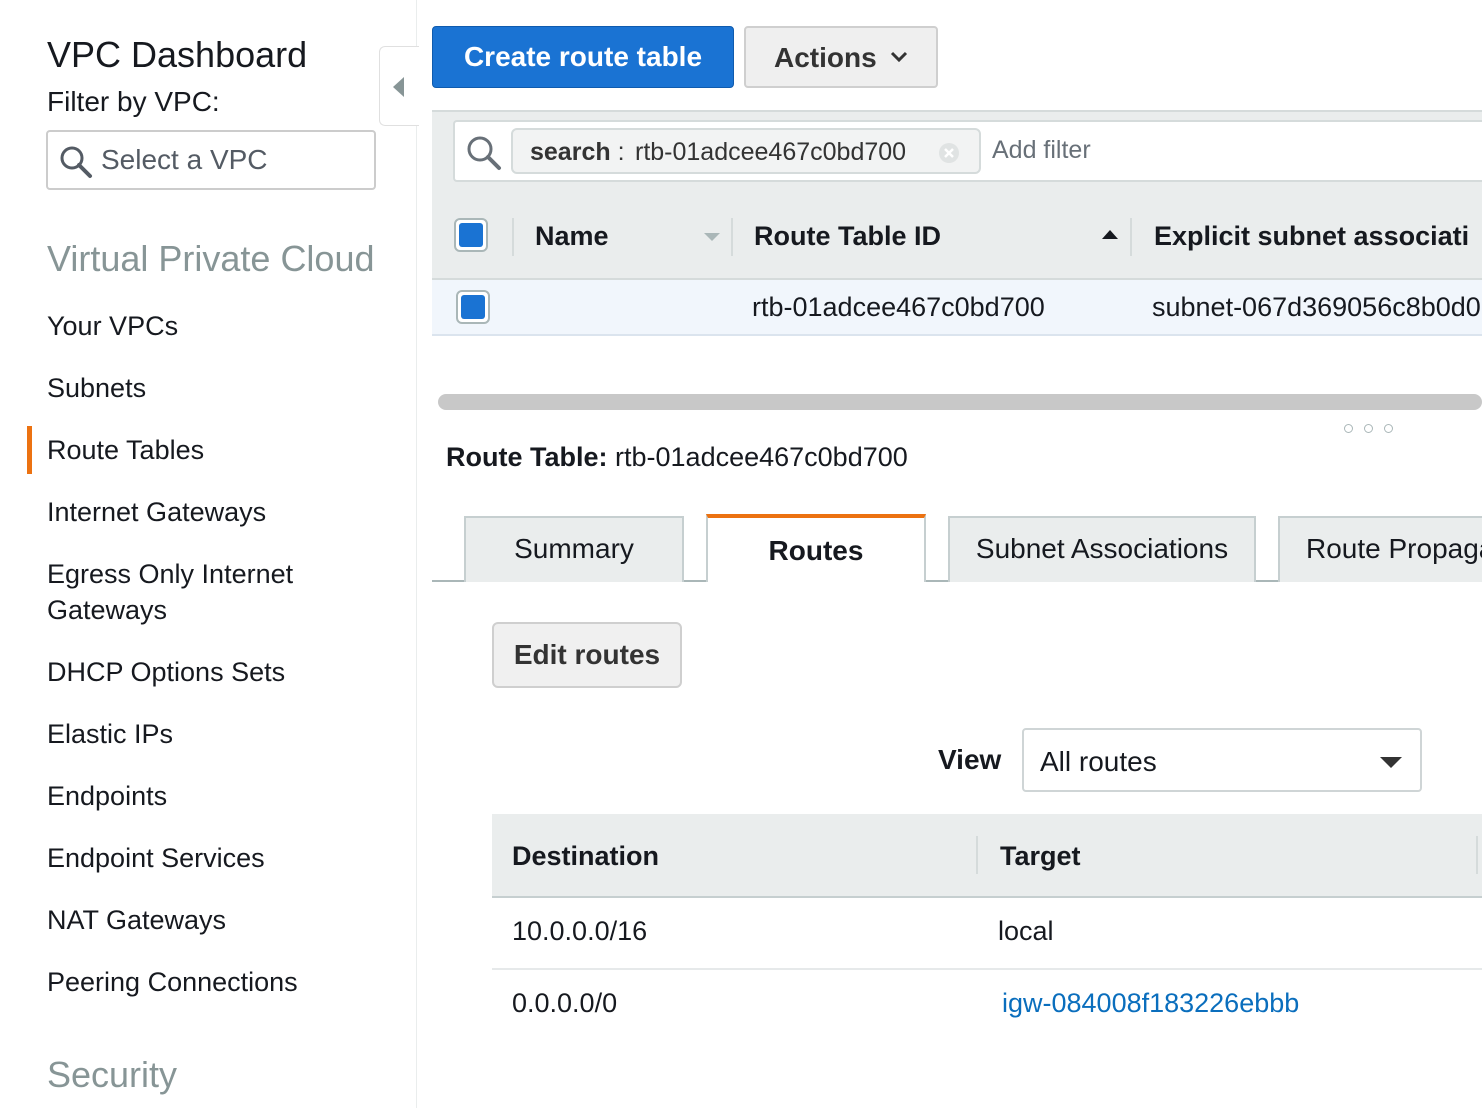 This screenshot has height=1108, width=1482. I want to click on caret-left-icon, so click(398, 87).